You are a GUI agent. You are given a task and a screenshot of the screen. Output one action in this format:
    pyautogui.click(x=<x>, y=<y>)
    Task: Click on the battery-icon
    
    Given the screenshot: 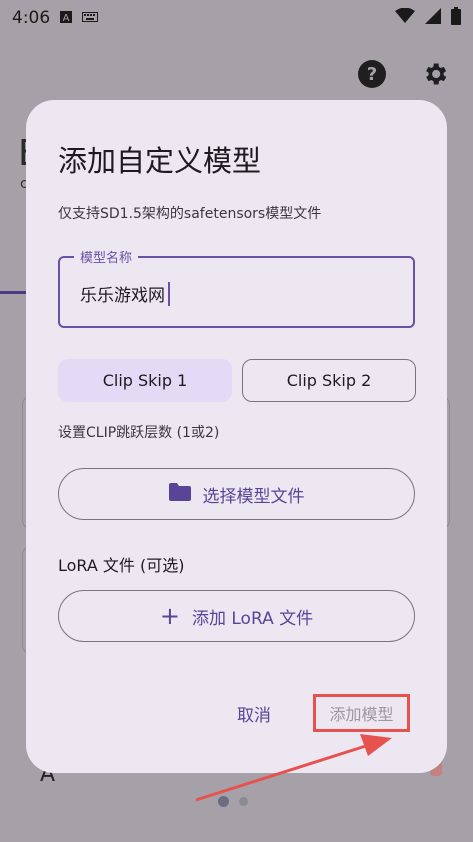 What is the action you would take?
    pyautogui.click(x=456, y=18)
    